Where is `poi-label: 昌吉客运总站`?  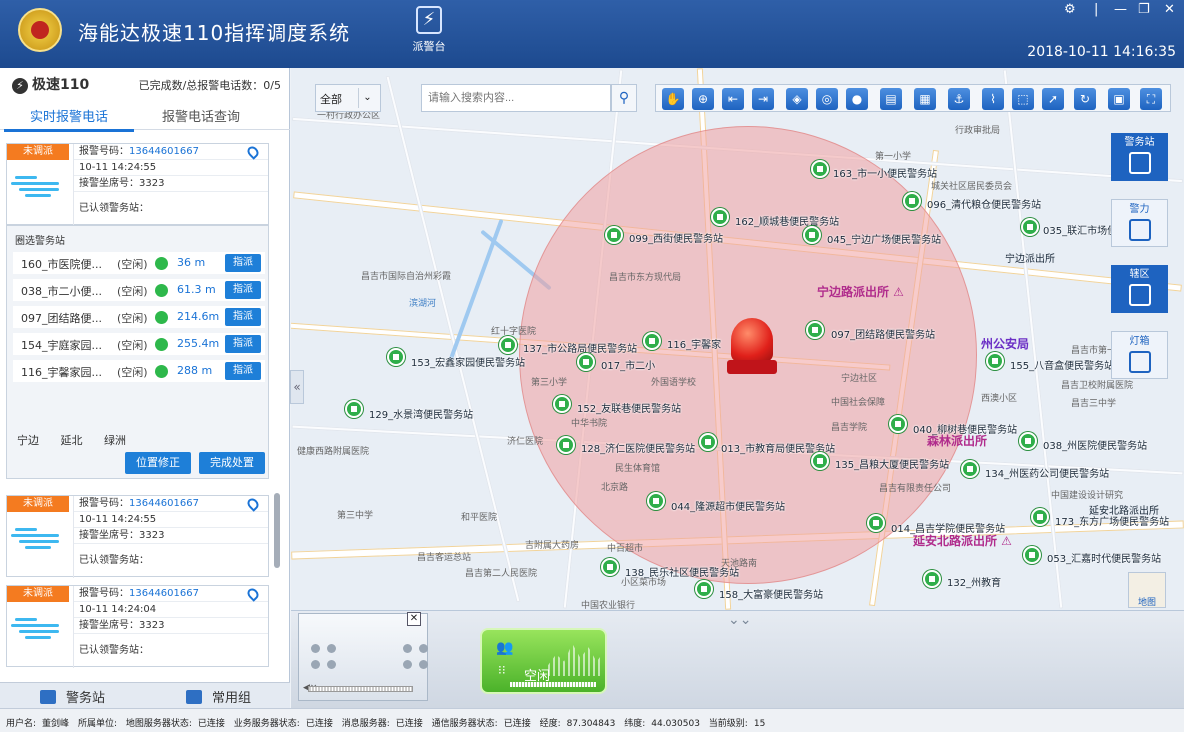
poi-label: 昌吉客运总站 is located at coordinates (444, 558).